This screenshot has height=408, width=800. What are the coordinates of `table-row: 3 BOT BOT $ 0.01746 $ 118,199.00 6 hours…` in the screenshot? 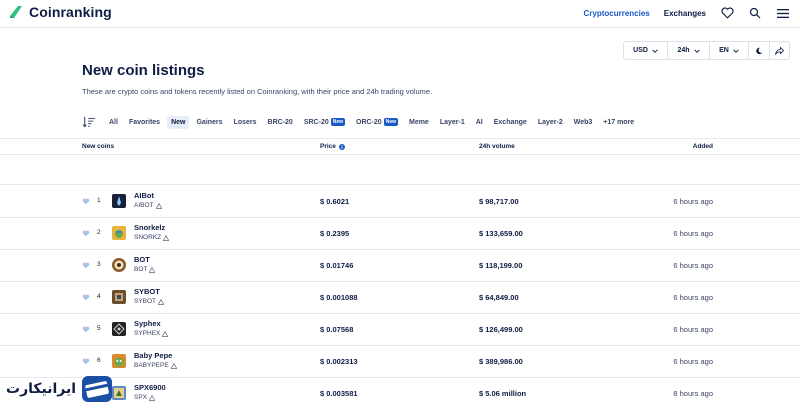 It's located at (400, 266).